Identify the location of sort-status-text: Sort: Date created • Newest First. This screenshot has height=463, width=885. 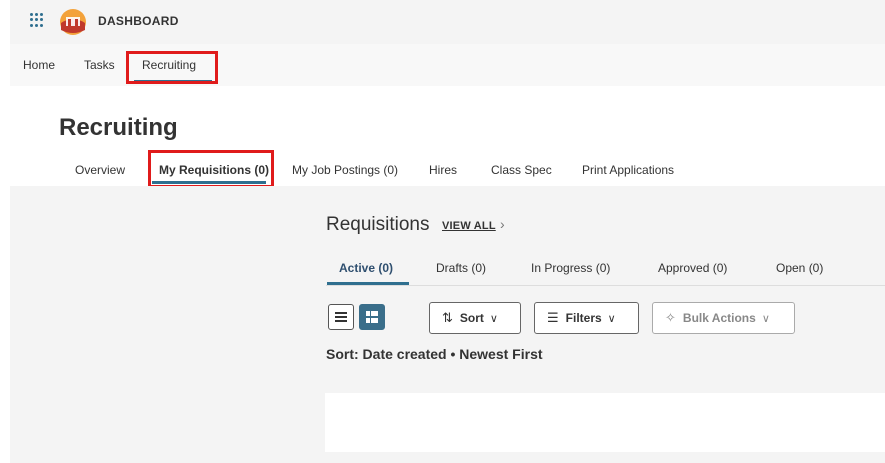
(434, 354).